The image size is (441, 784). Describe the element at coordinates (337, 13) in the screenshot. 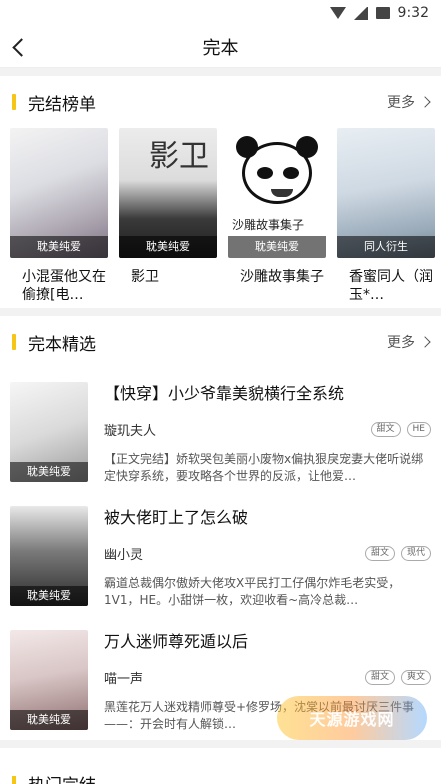

I see `wifi-icon` at that location.